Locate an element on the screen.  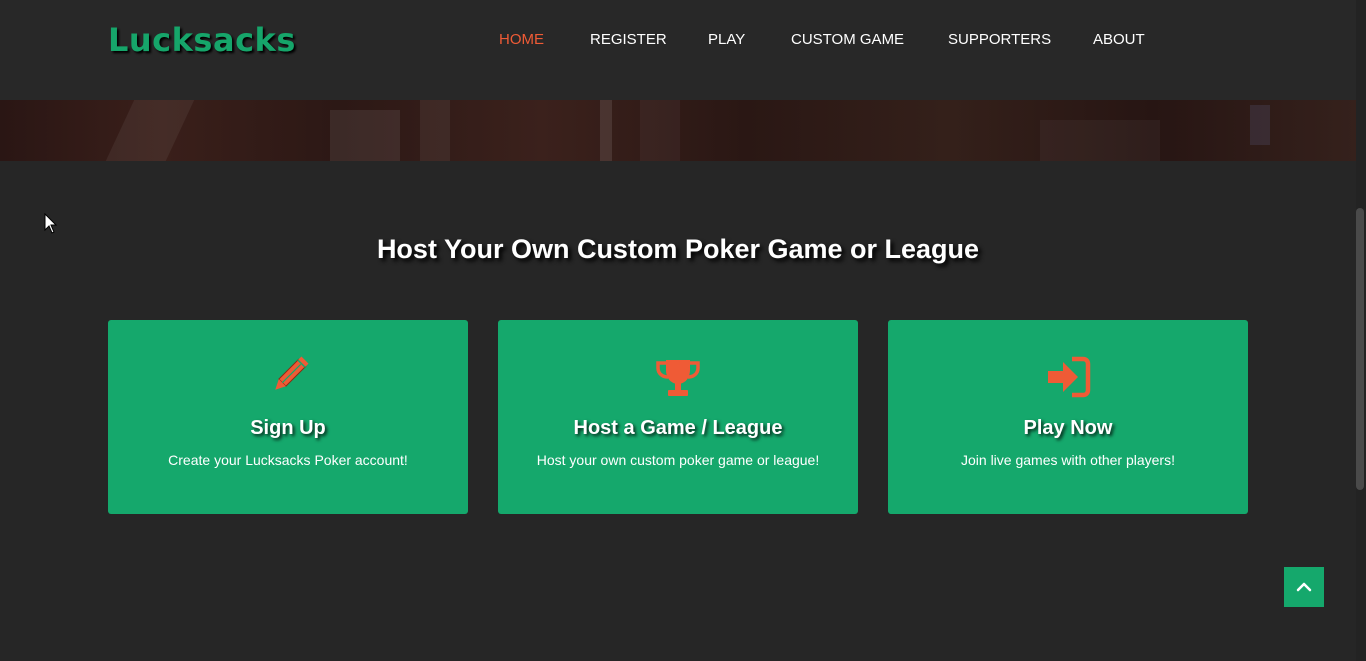
site-logo: Lucksacks is located at coordinates (202, 40).